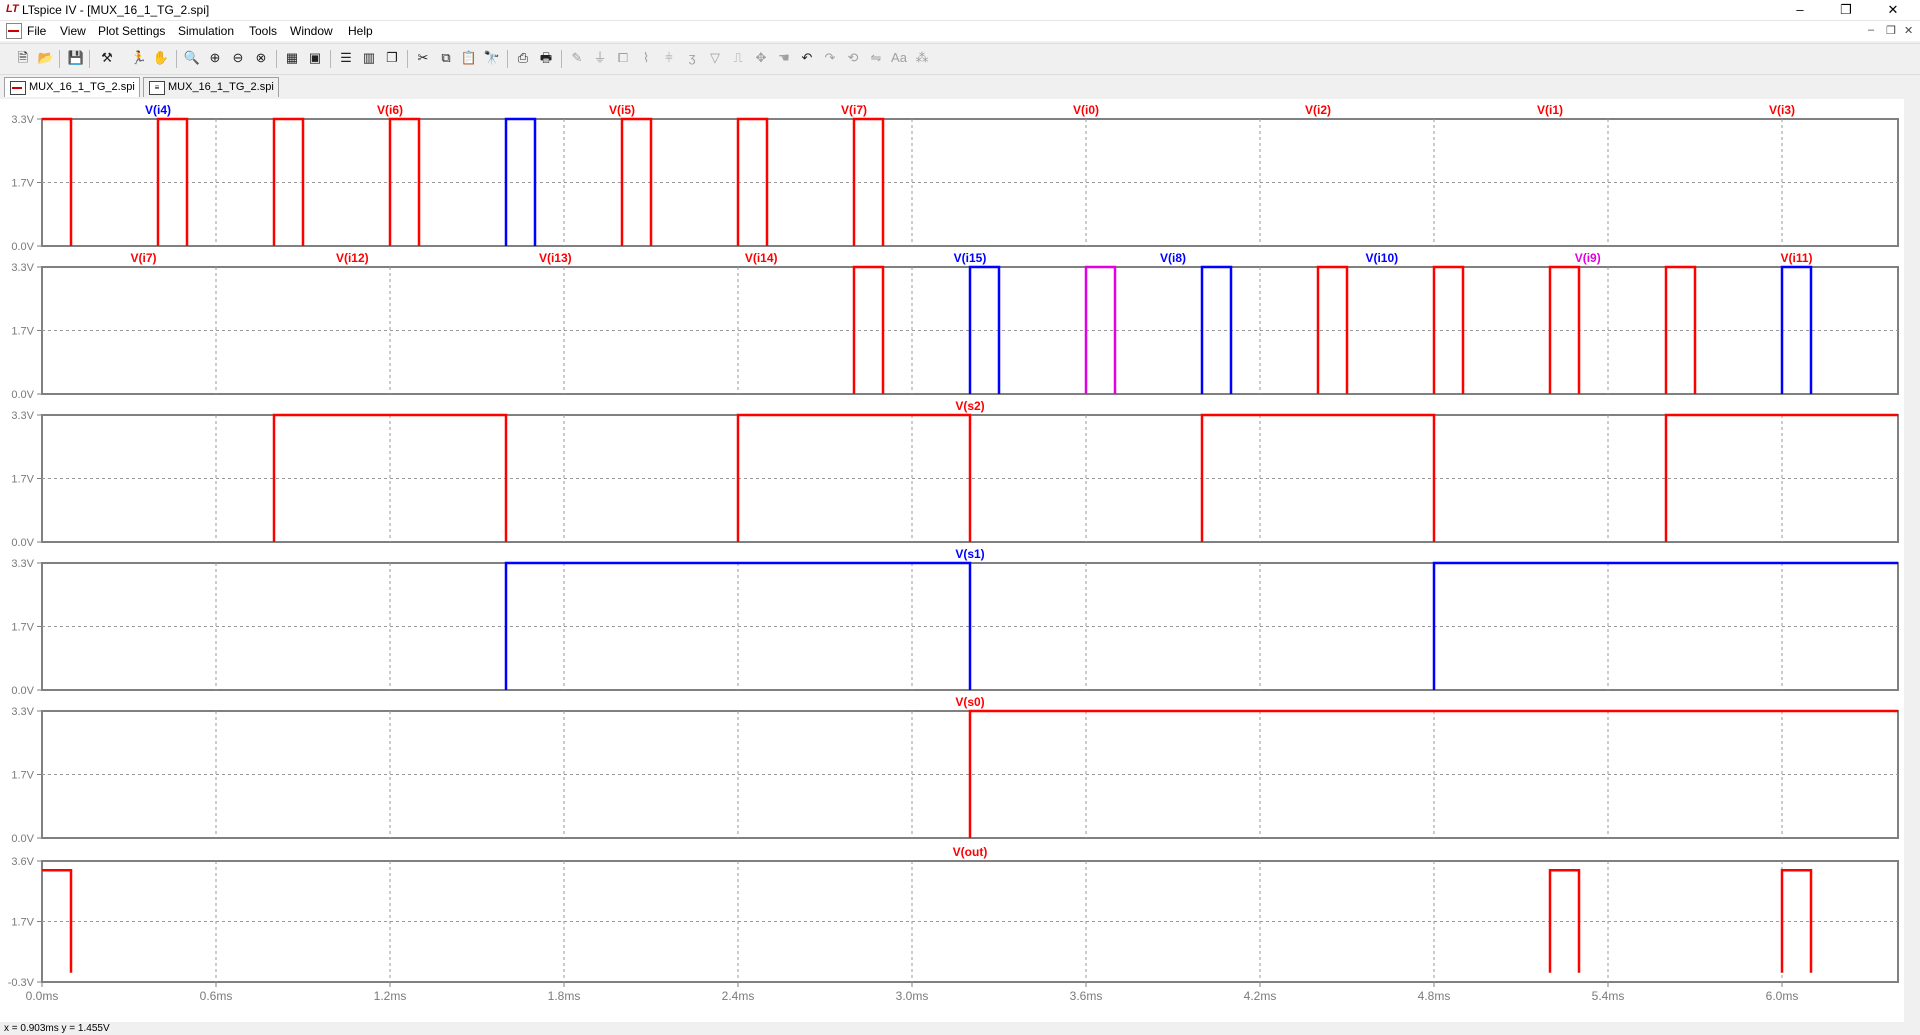 This screenshot has width=1920, height=1035. I want to click on zoom-in-icon: 🔍, so click(192, 58).